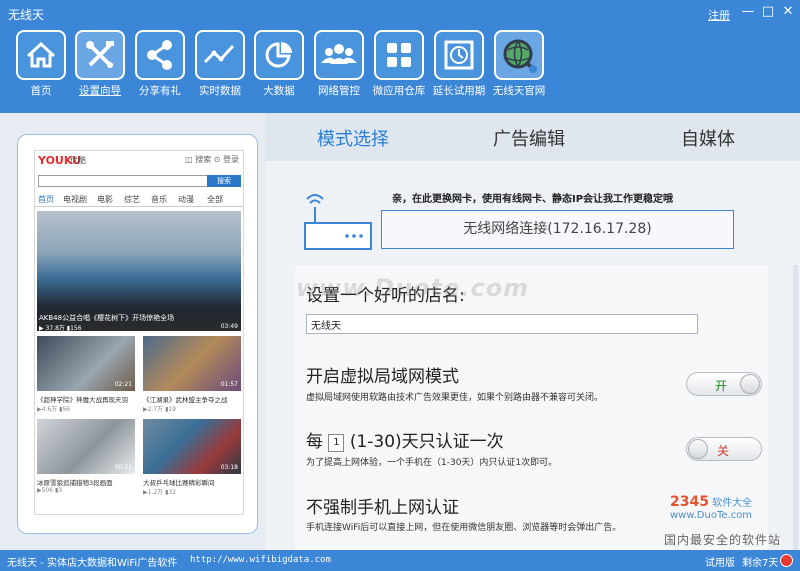 Image resolution: width=800 pixels, height=571 pixels. I want to click on nav-item-official-site: 无线天官网, so click(519, 68).